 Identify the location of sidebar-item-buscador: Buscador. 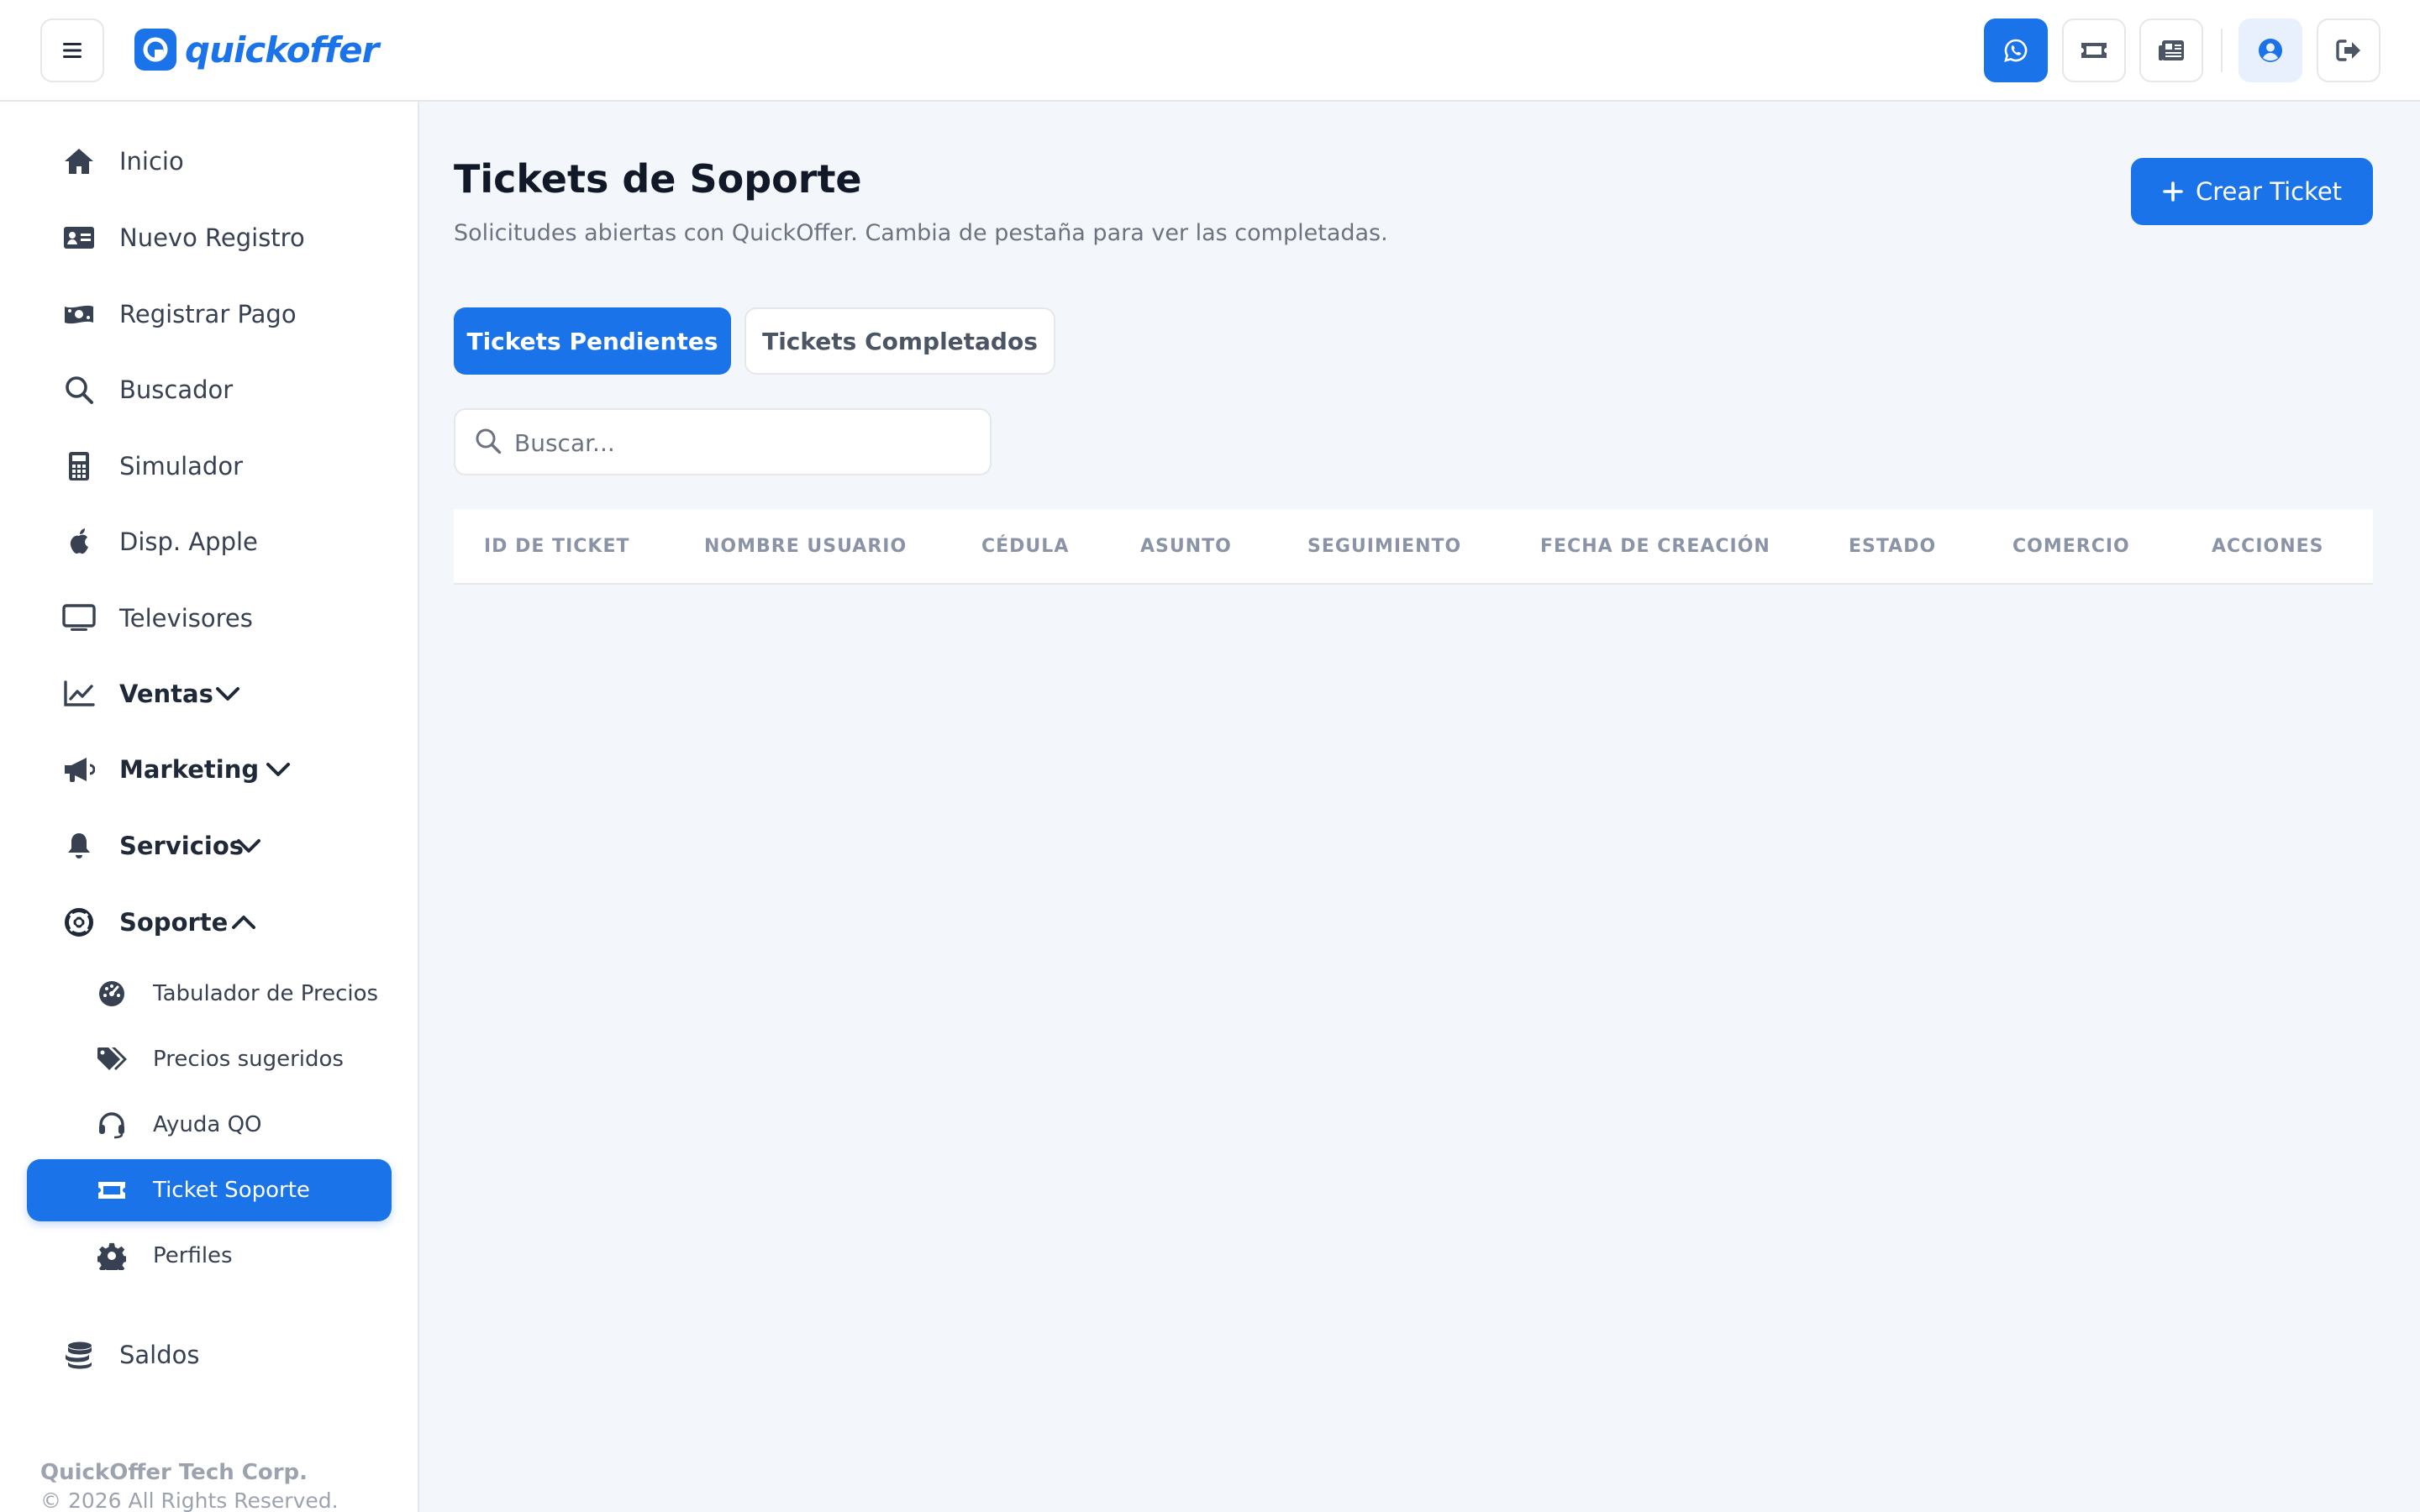
(210, 390).